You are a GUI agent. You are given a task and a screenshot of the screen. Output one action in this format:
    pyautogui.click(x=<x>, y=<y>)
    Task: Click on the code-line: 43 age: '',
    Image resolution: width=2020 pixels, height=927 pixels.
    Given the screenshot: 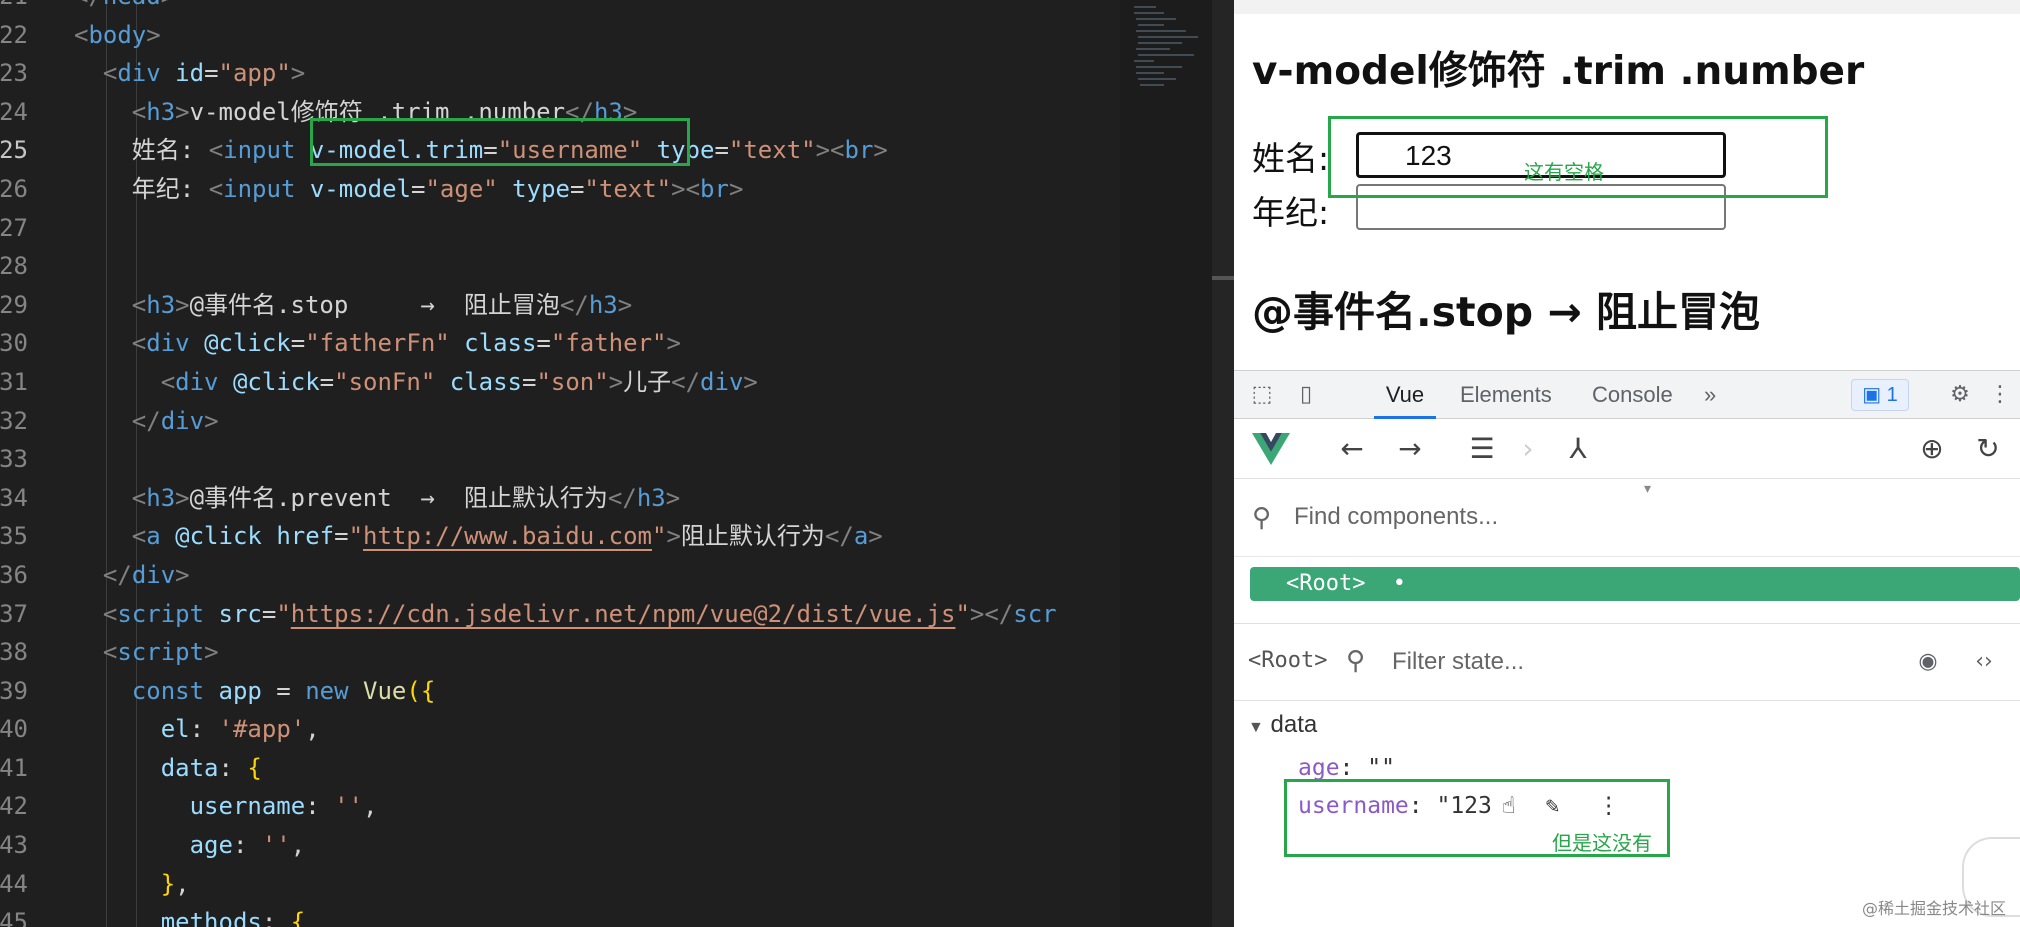 What is the action you would take?
    pyautogui.click(x=560, y=845)
    